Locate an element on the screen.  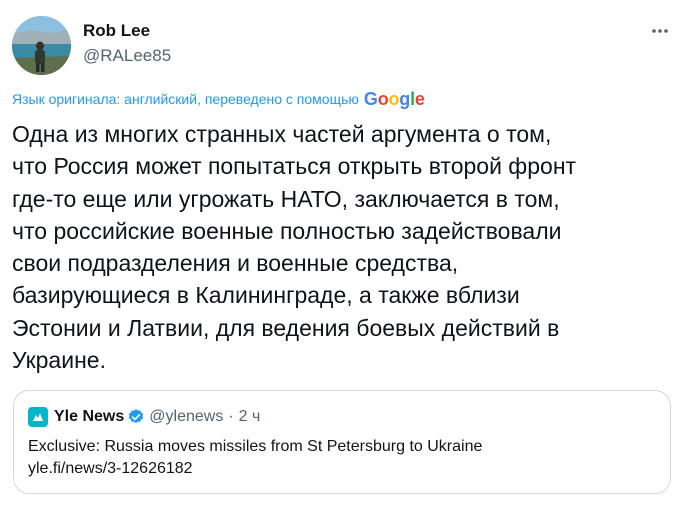
author-handle: @RALee85 is located at coordinates (127, 56).